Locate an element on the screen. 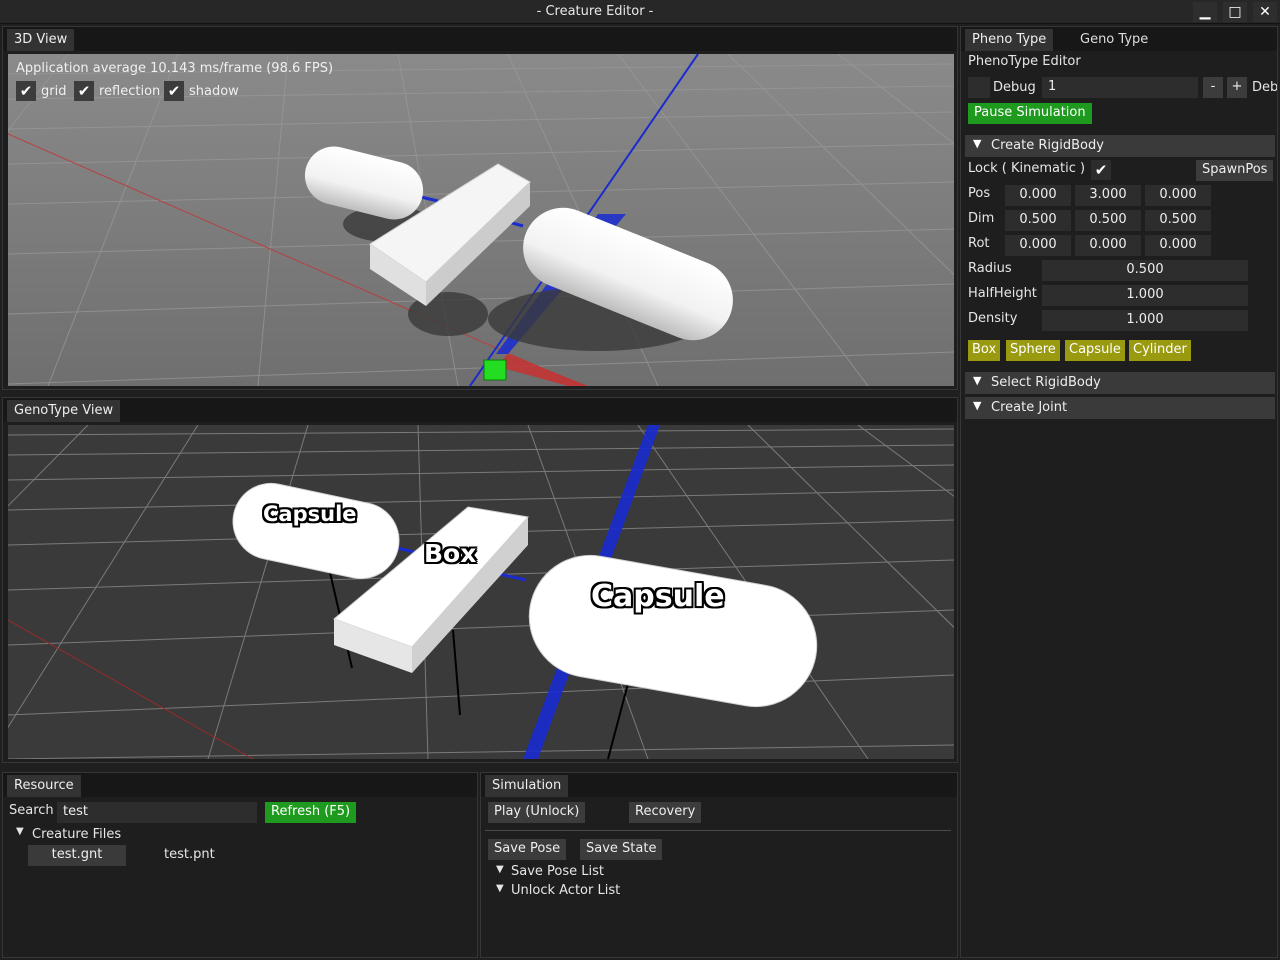 This screenshot has width=1280, height=960. density-input: 1.000 is located at coordinates (1145, 320).